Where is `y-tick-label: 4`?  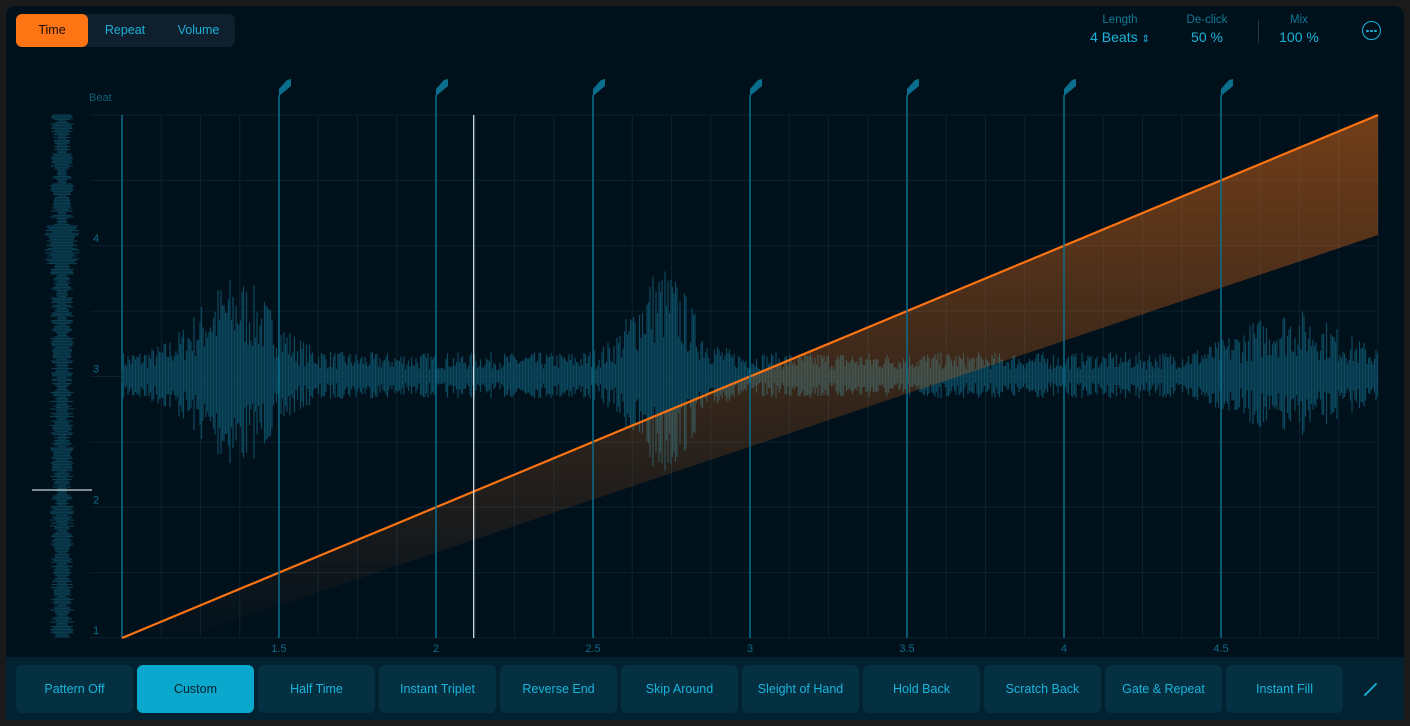
y-tick-label: 4 is located at coordinates (96, 239).